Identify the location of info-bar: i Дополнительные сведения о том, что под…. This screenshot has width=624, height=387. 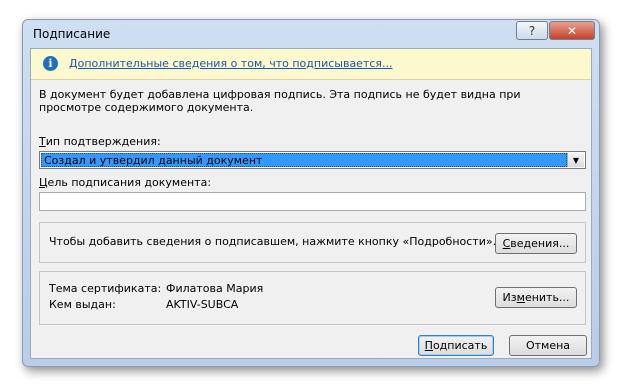
(311, 64).